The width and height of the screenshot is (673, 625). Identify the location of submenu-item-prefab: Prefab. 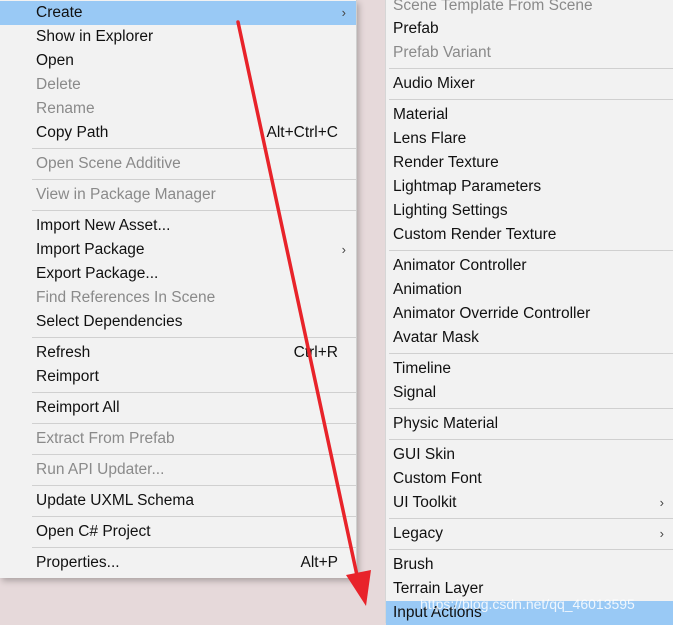
(529, 29).